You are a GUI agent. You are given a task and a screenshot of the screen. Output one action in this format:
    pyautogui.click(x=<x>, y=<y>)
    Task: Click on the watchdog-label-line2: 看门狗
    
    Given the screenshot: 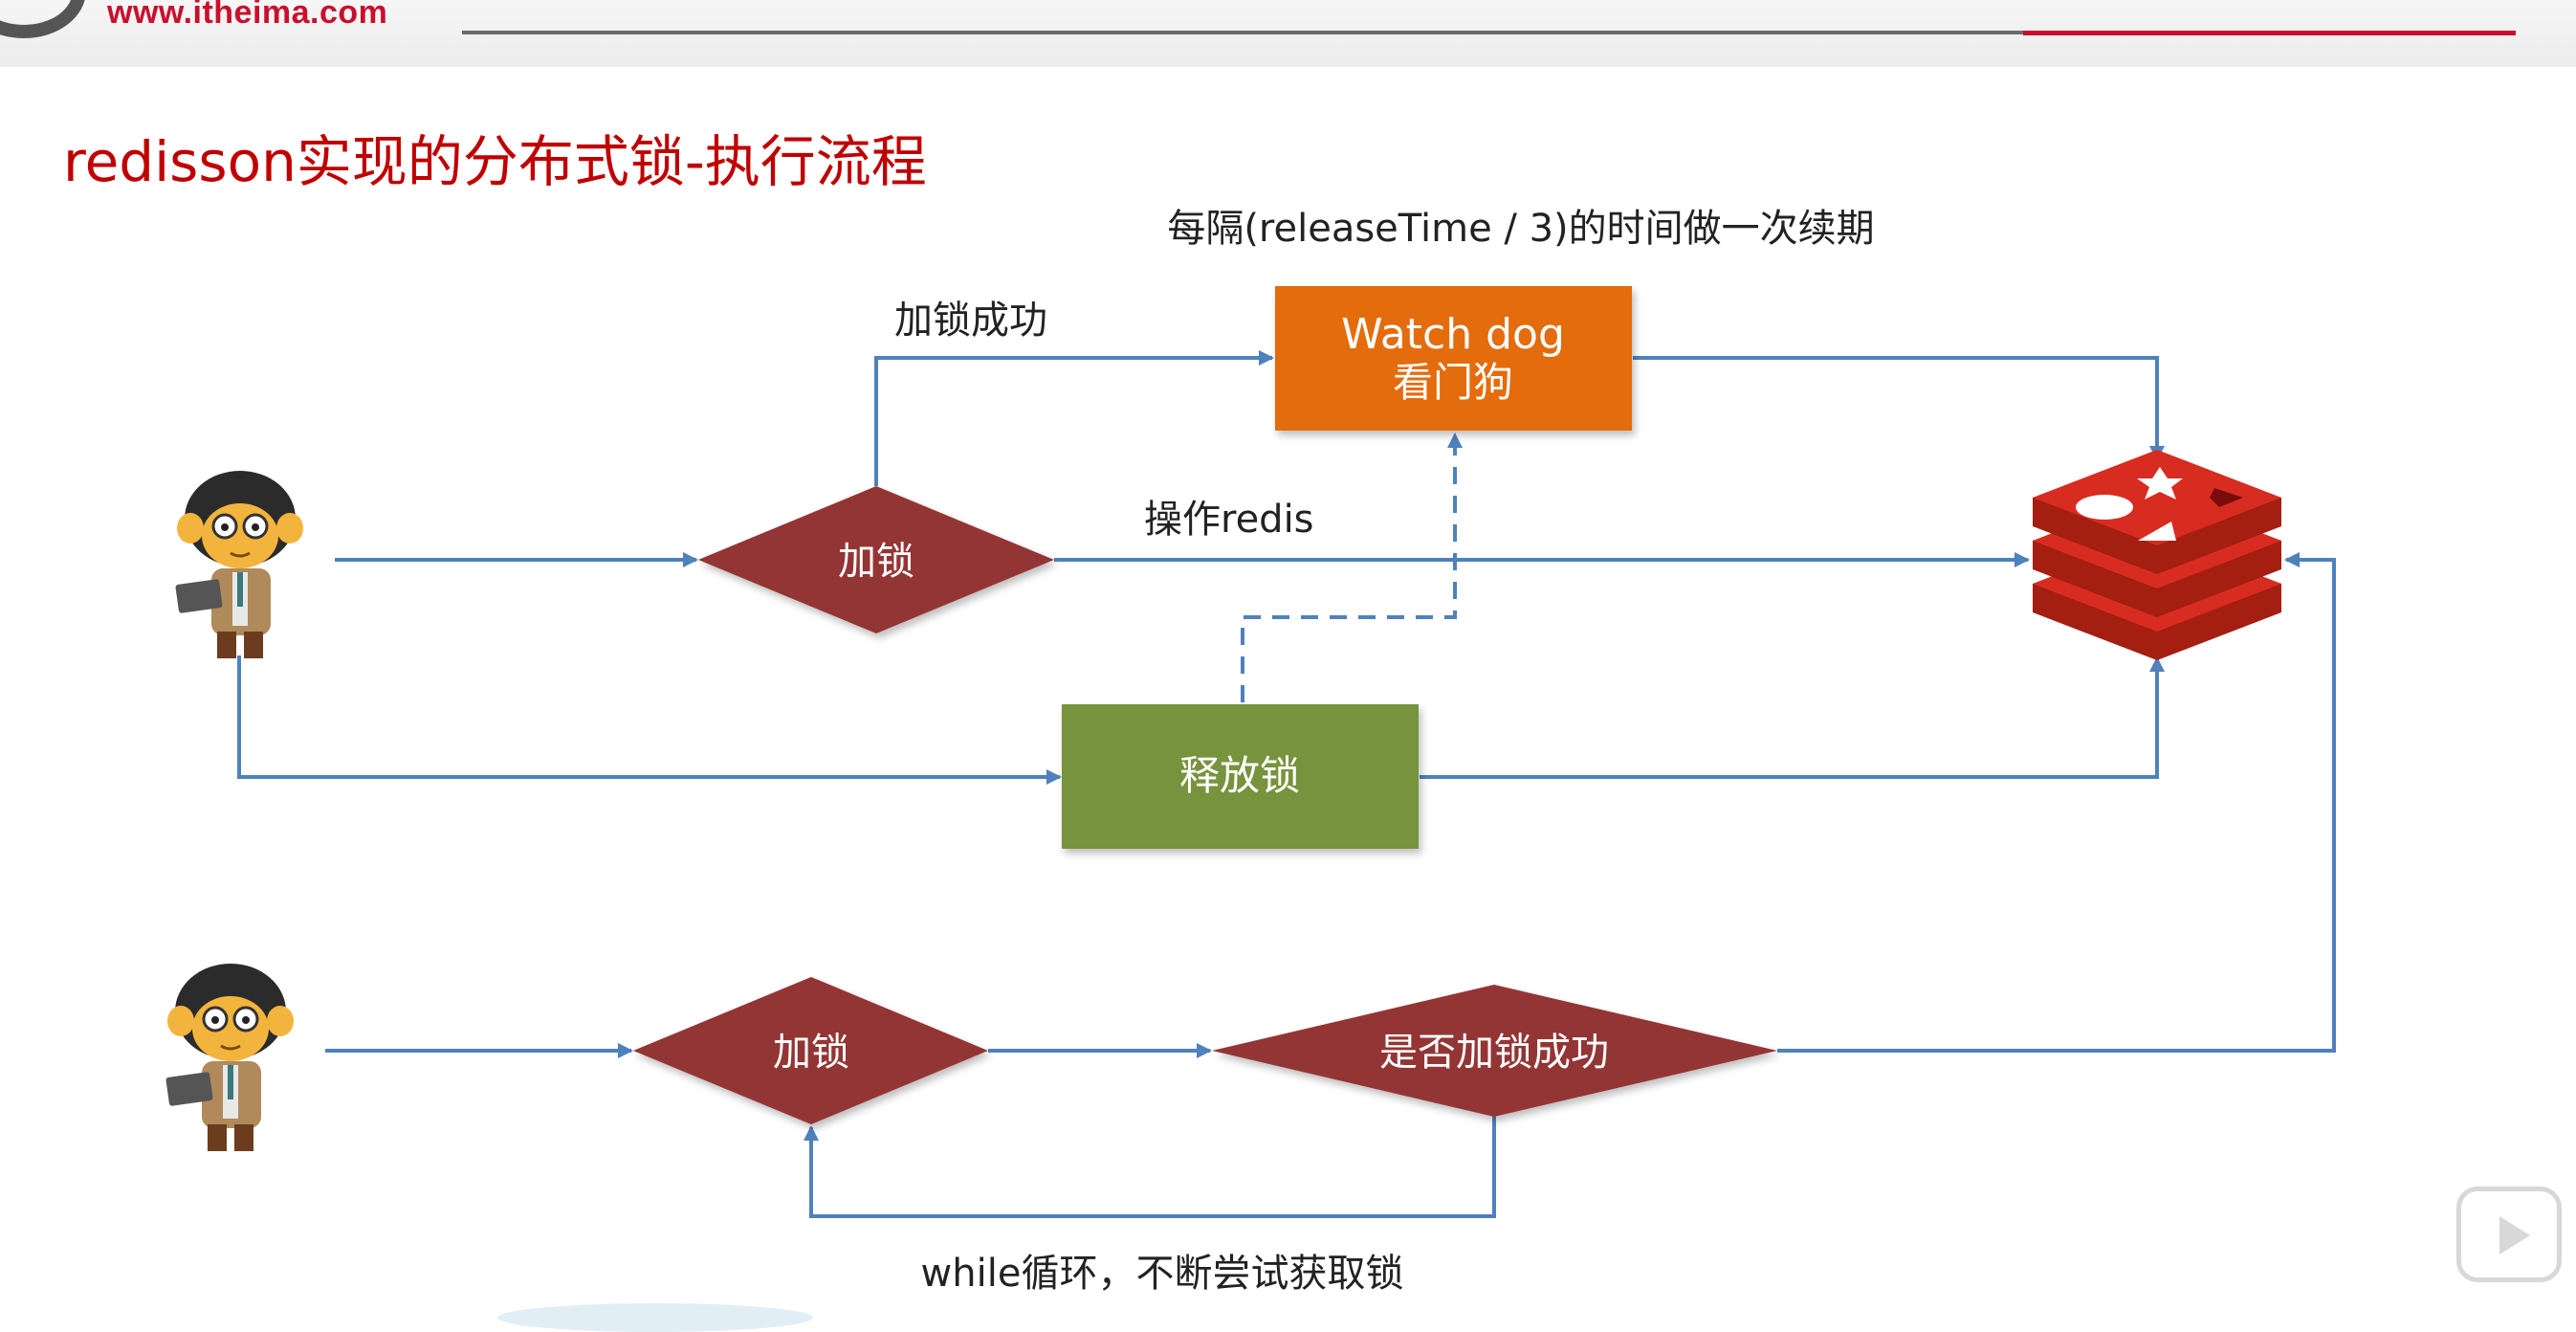 What is the action you would take?
    pyautogui.click(x=1453, y=382)
    